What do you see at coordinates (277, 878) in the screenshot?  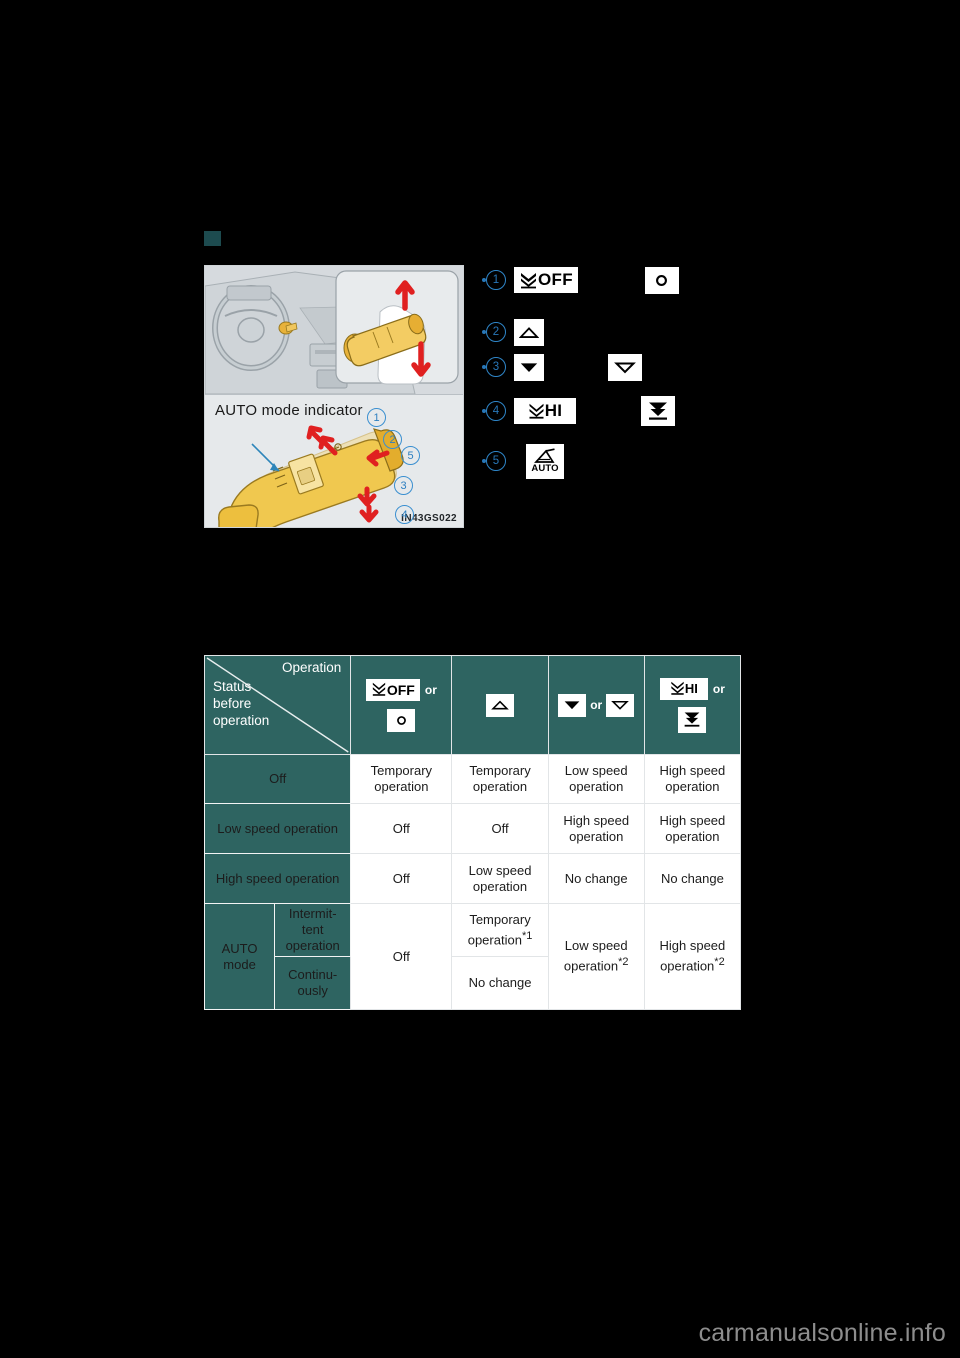 I see `table-row-label-high-speed: High speed operation` at bounding box center [277, 878].